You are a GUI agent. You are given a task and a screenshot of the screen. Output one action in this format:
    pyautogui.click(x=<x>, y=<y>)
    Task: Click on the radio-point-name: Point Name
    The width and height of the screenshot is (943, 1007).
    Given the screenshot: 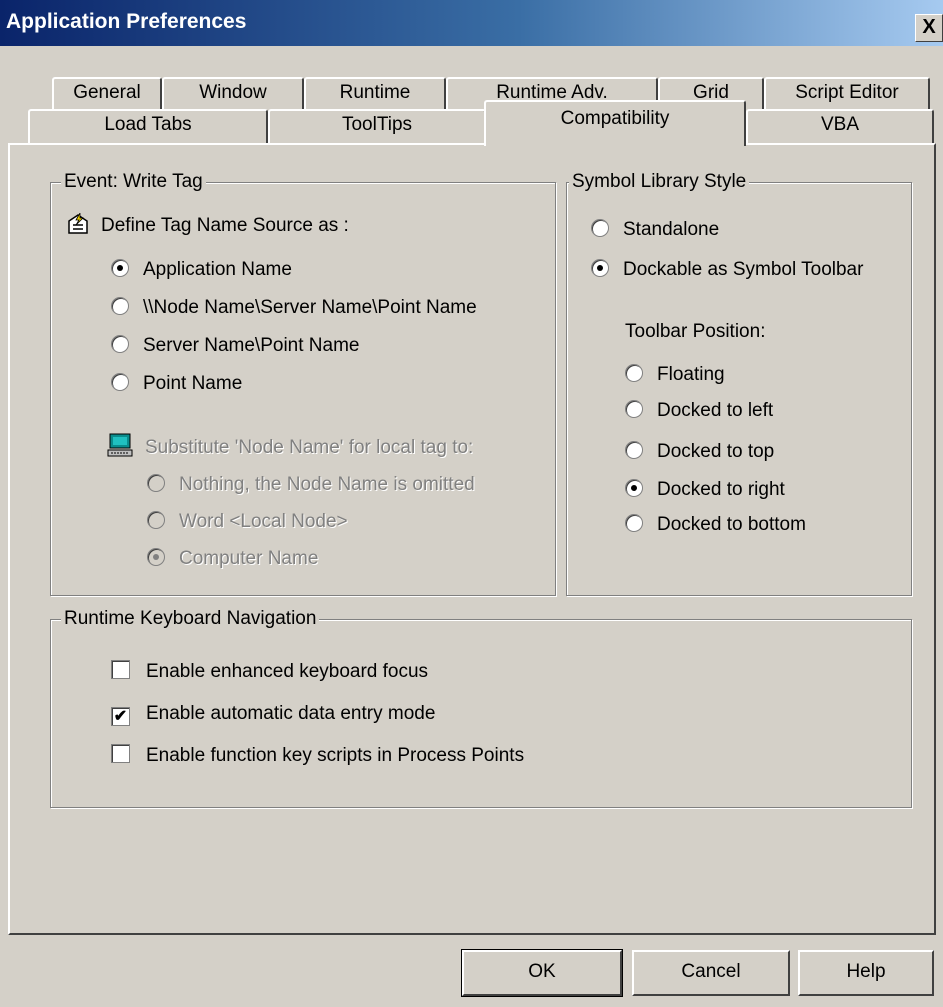 What is the action you would take?
    pyautogui.click(x=176, y=384)
    